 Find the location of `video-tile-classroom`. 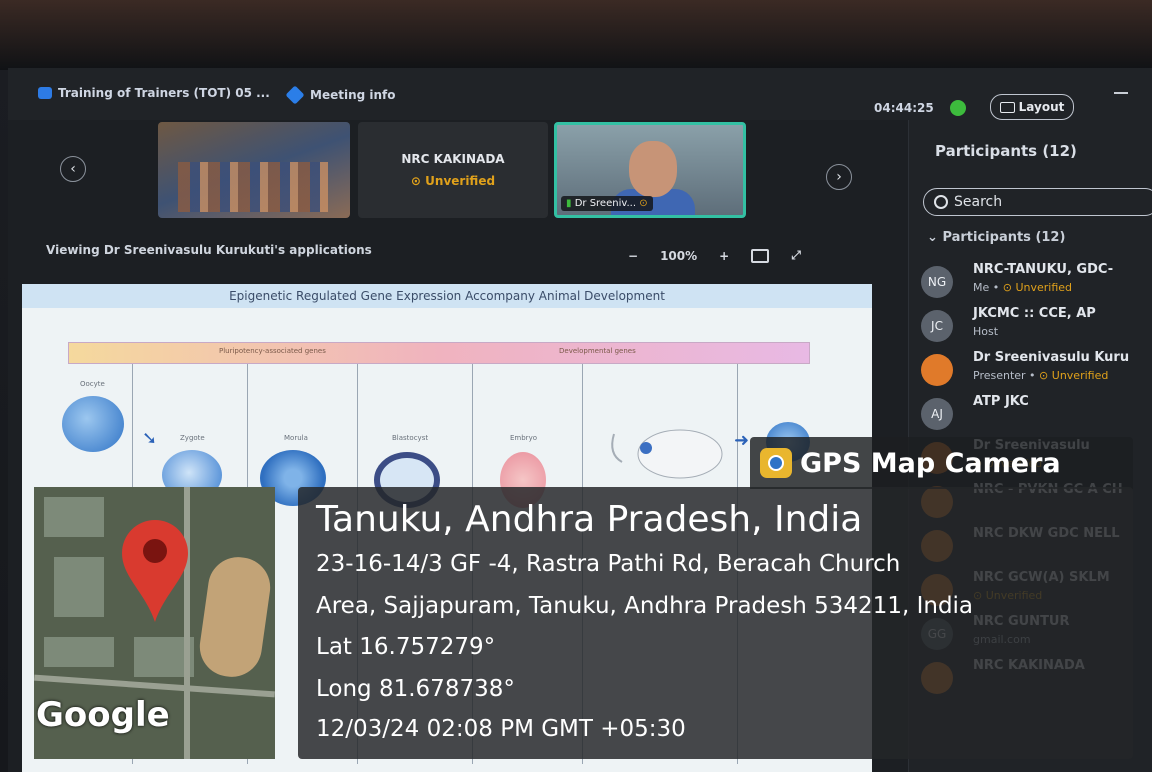

video-tile-classroom is located at coordinates (254, 170).